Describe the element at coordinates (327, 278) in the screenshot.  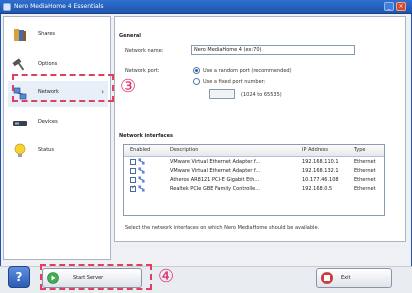
I see `exit-icon` at that location.